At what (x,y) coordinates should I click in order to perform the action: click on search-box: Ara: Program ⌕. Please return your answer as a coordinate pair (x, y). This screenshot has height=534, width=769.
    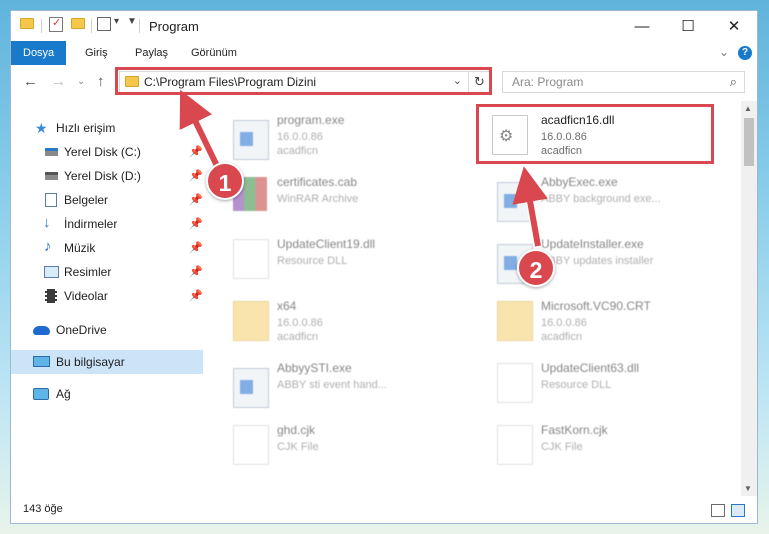
    Looking at the image, I should click on (623, 82).